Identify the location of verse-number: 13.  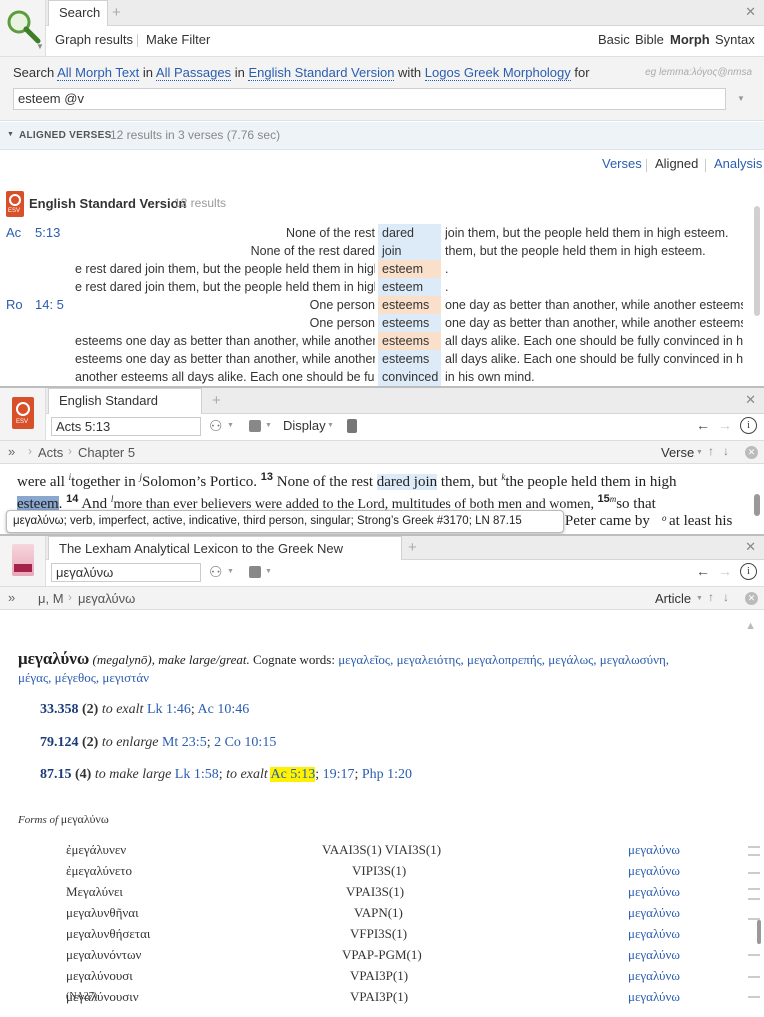
(267, 477).